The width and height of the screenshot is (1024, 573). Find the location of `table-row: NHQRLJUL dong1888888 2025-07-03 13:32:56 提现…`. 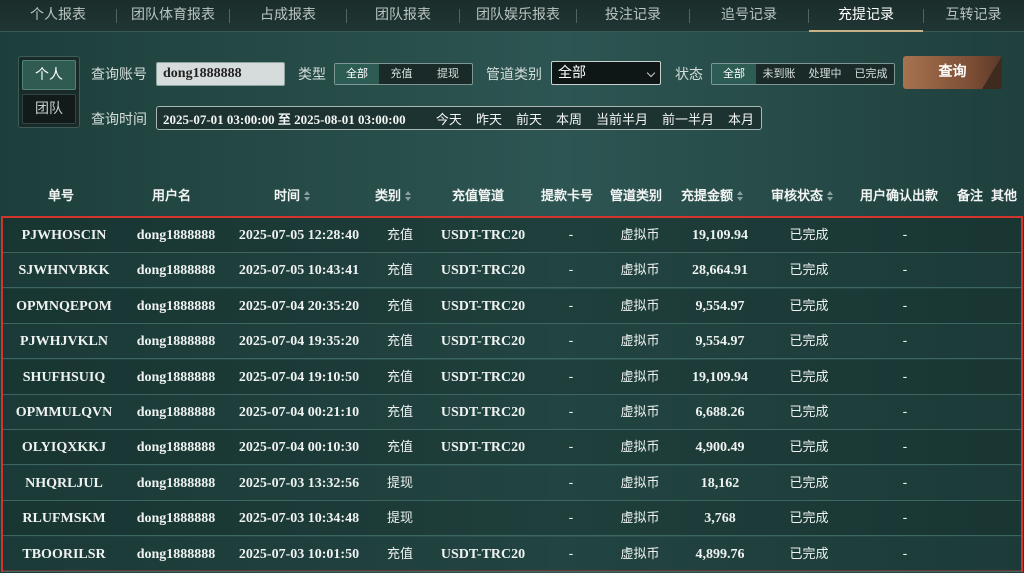

table-row: NHQRLJUL dong1888888 2025-07-03 13:32:56 提现… is located at coordinates (512, 483).